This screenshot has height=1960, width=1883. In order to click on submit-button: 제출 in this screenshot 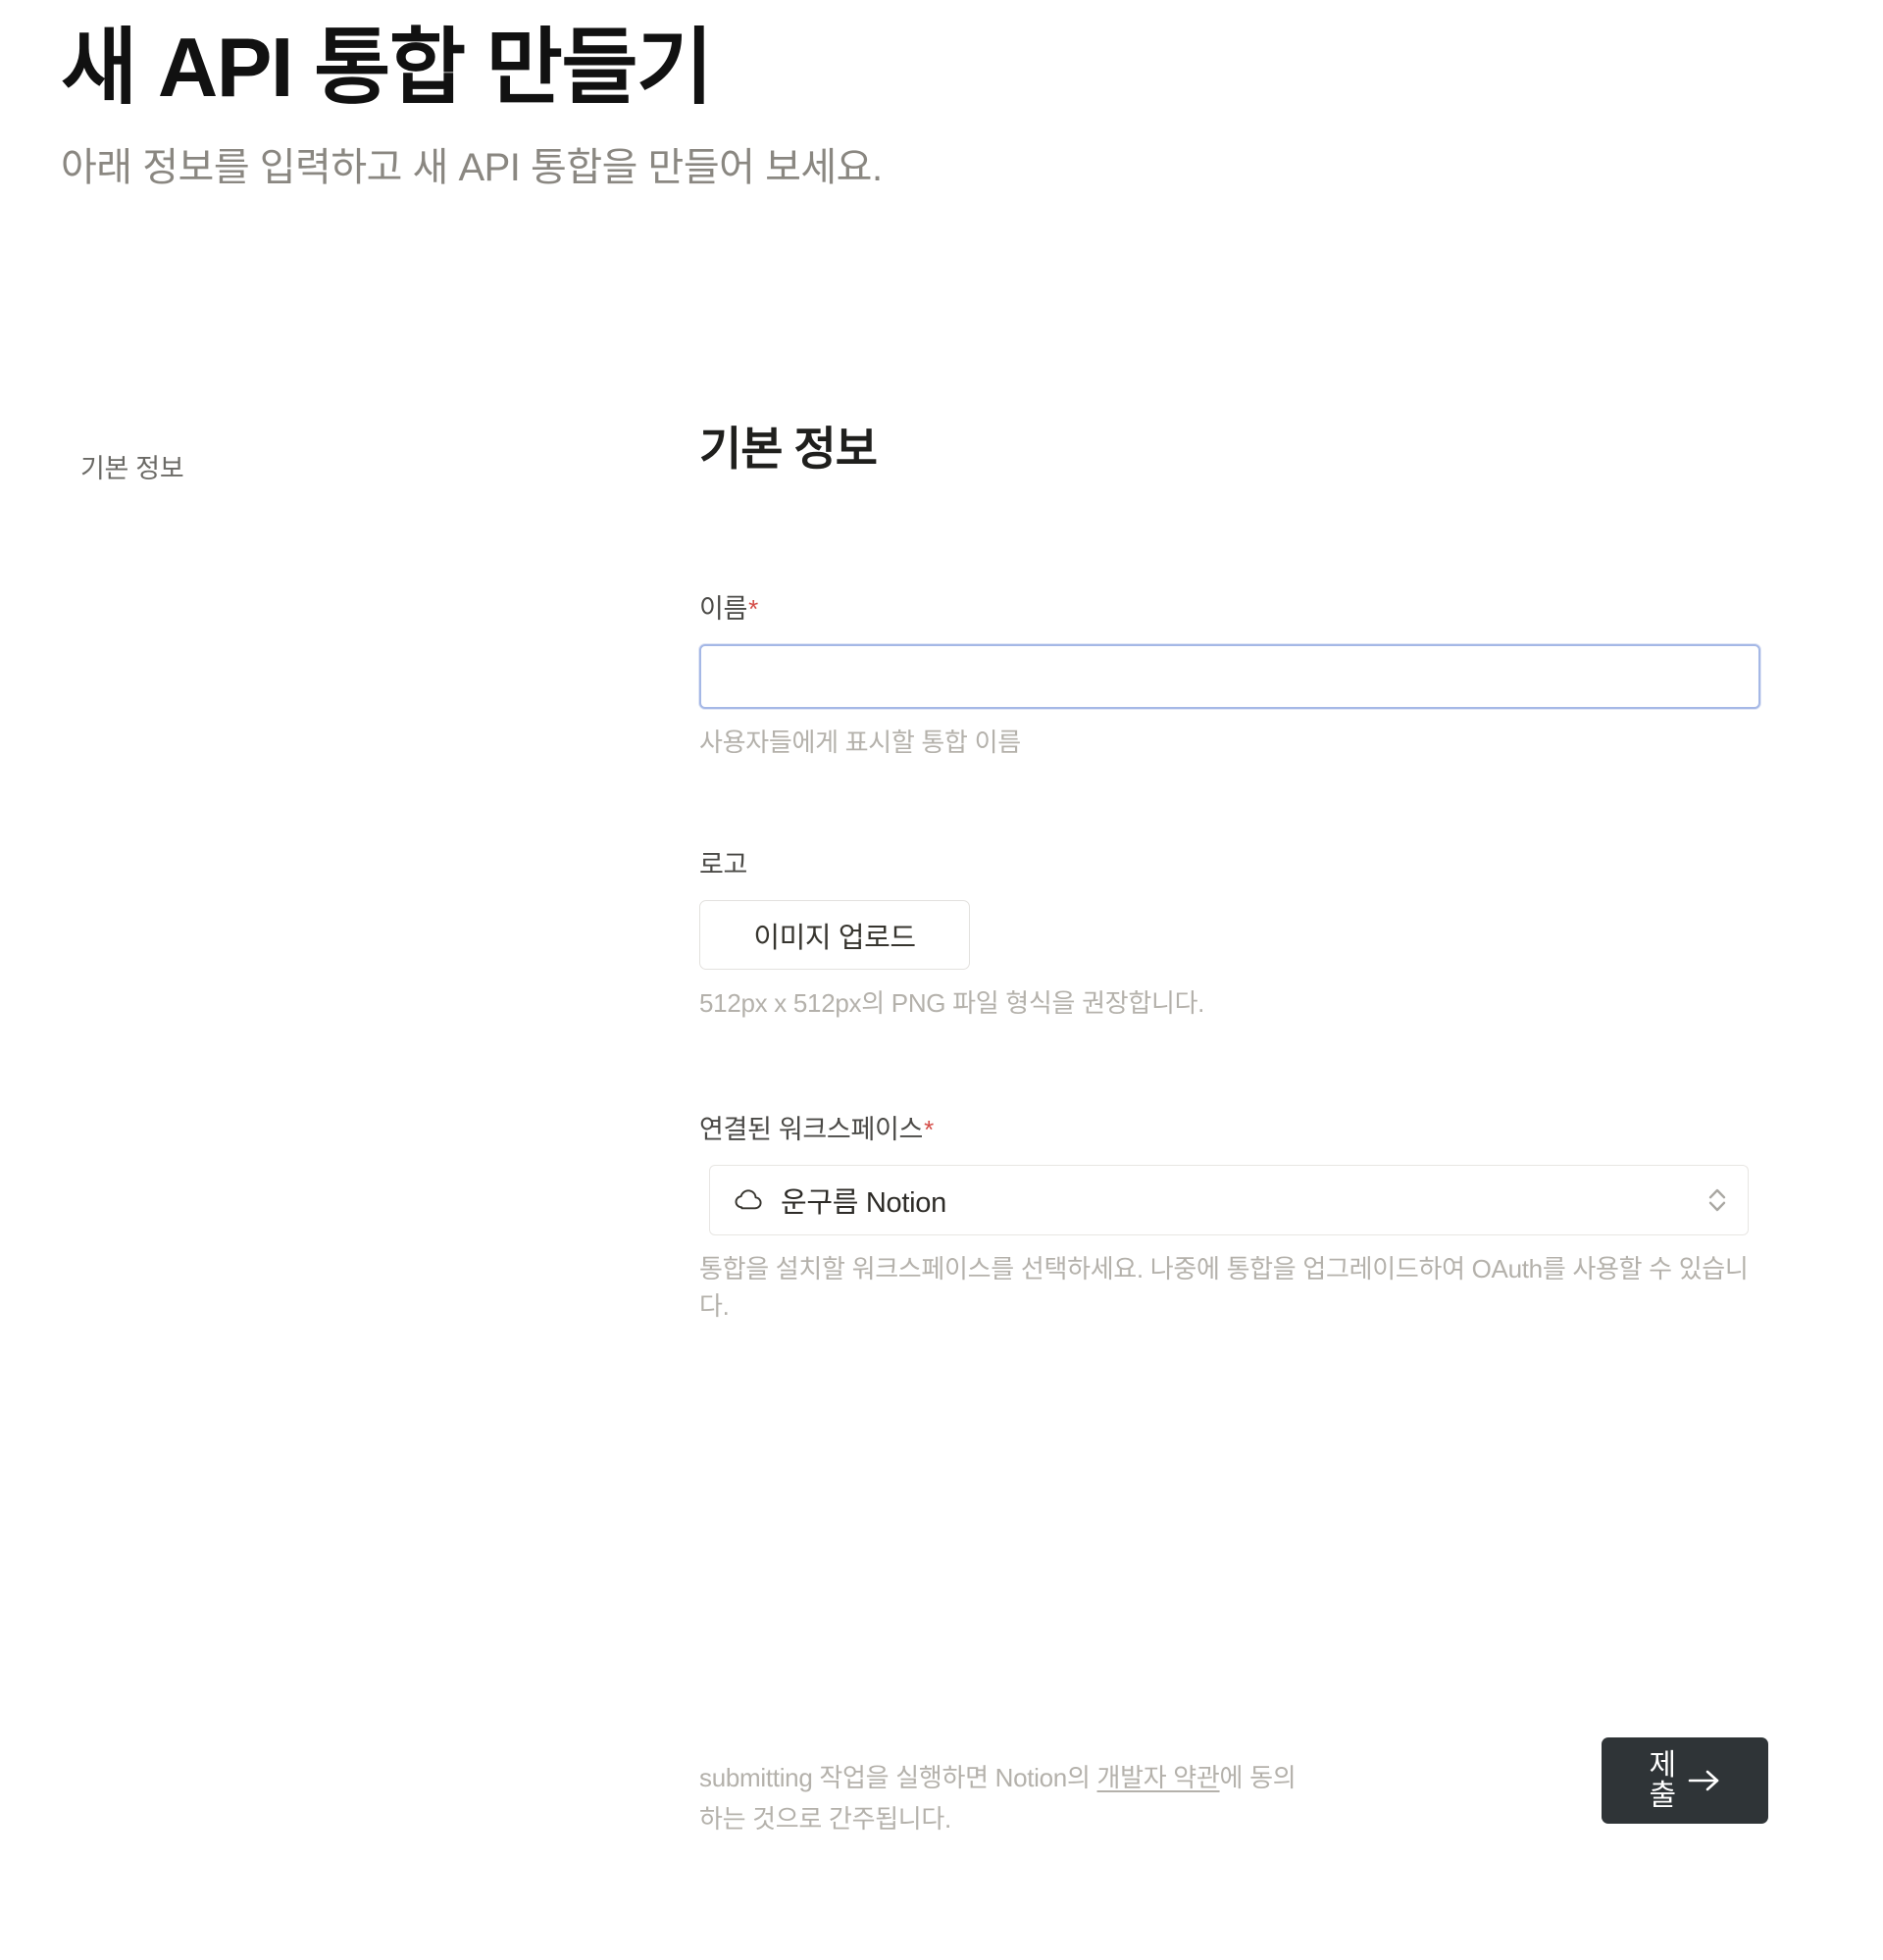, I will do `click(1685, 1781)`.